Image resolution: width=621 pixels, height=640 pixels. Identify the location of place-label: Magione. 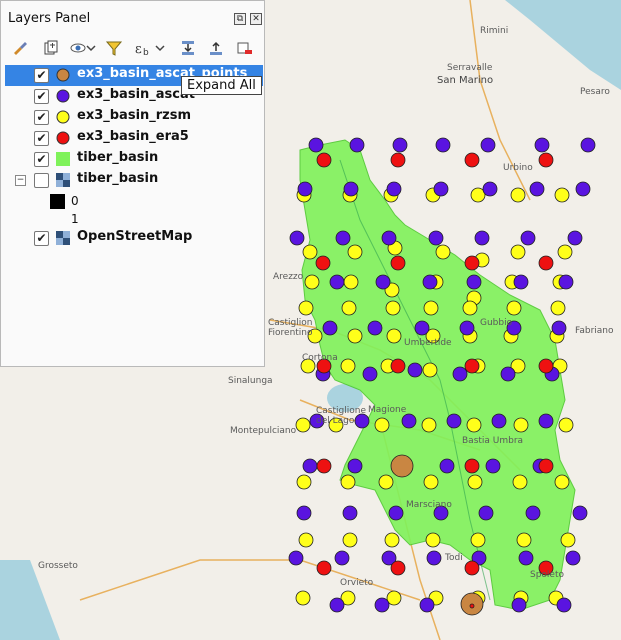
(387, 410).